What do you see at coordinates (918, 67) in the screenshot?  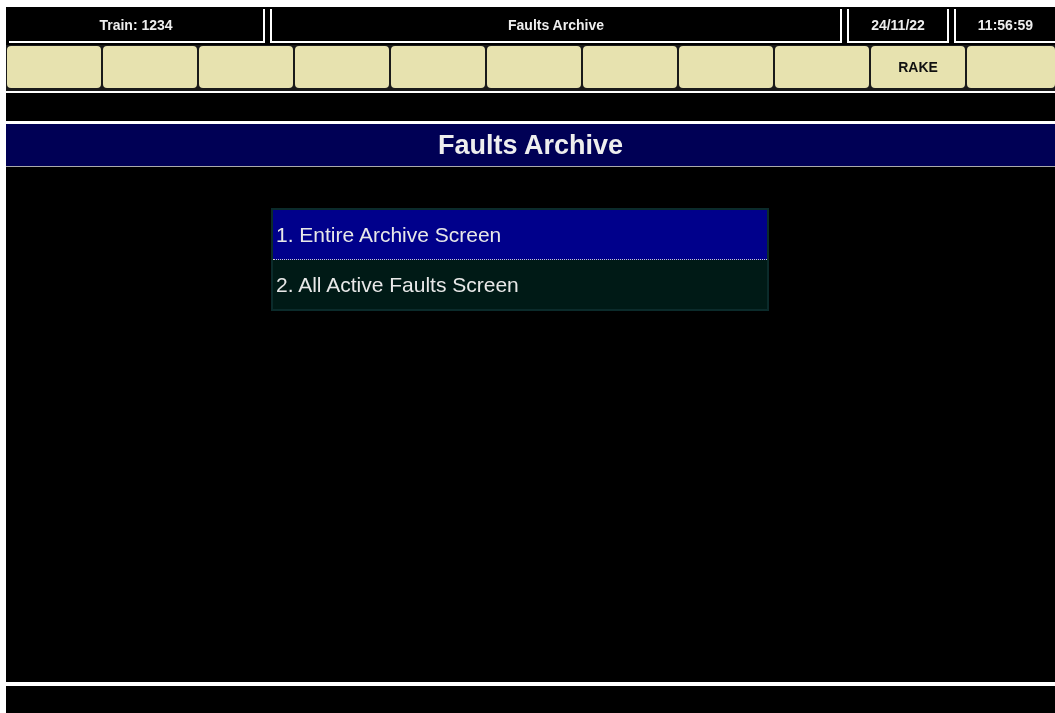 I see `soft-key: RAKE` at bounding box center [918, 67].